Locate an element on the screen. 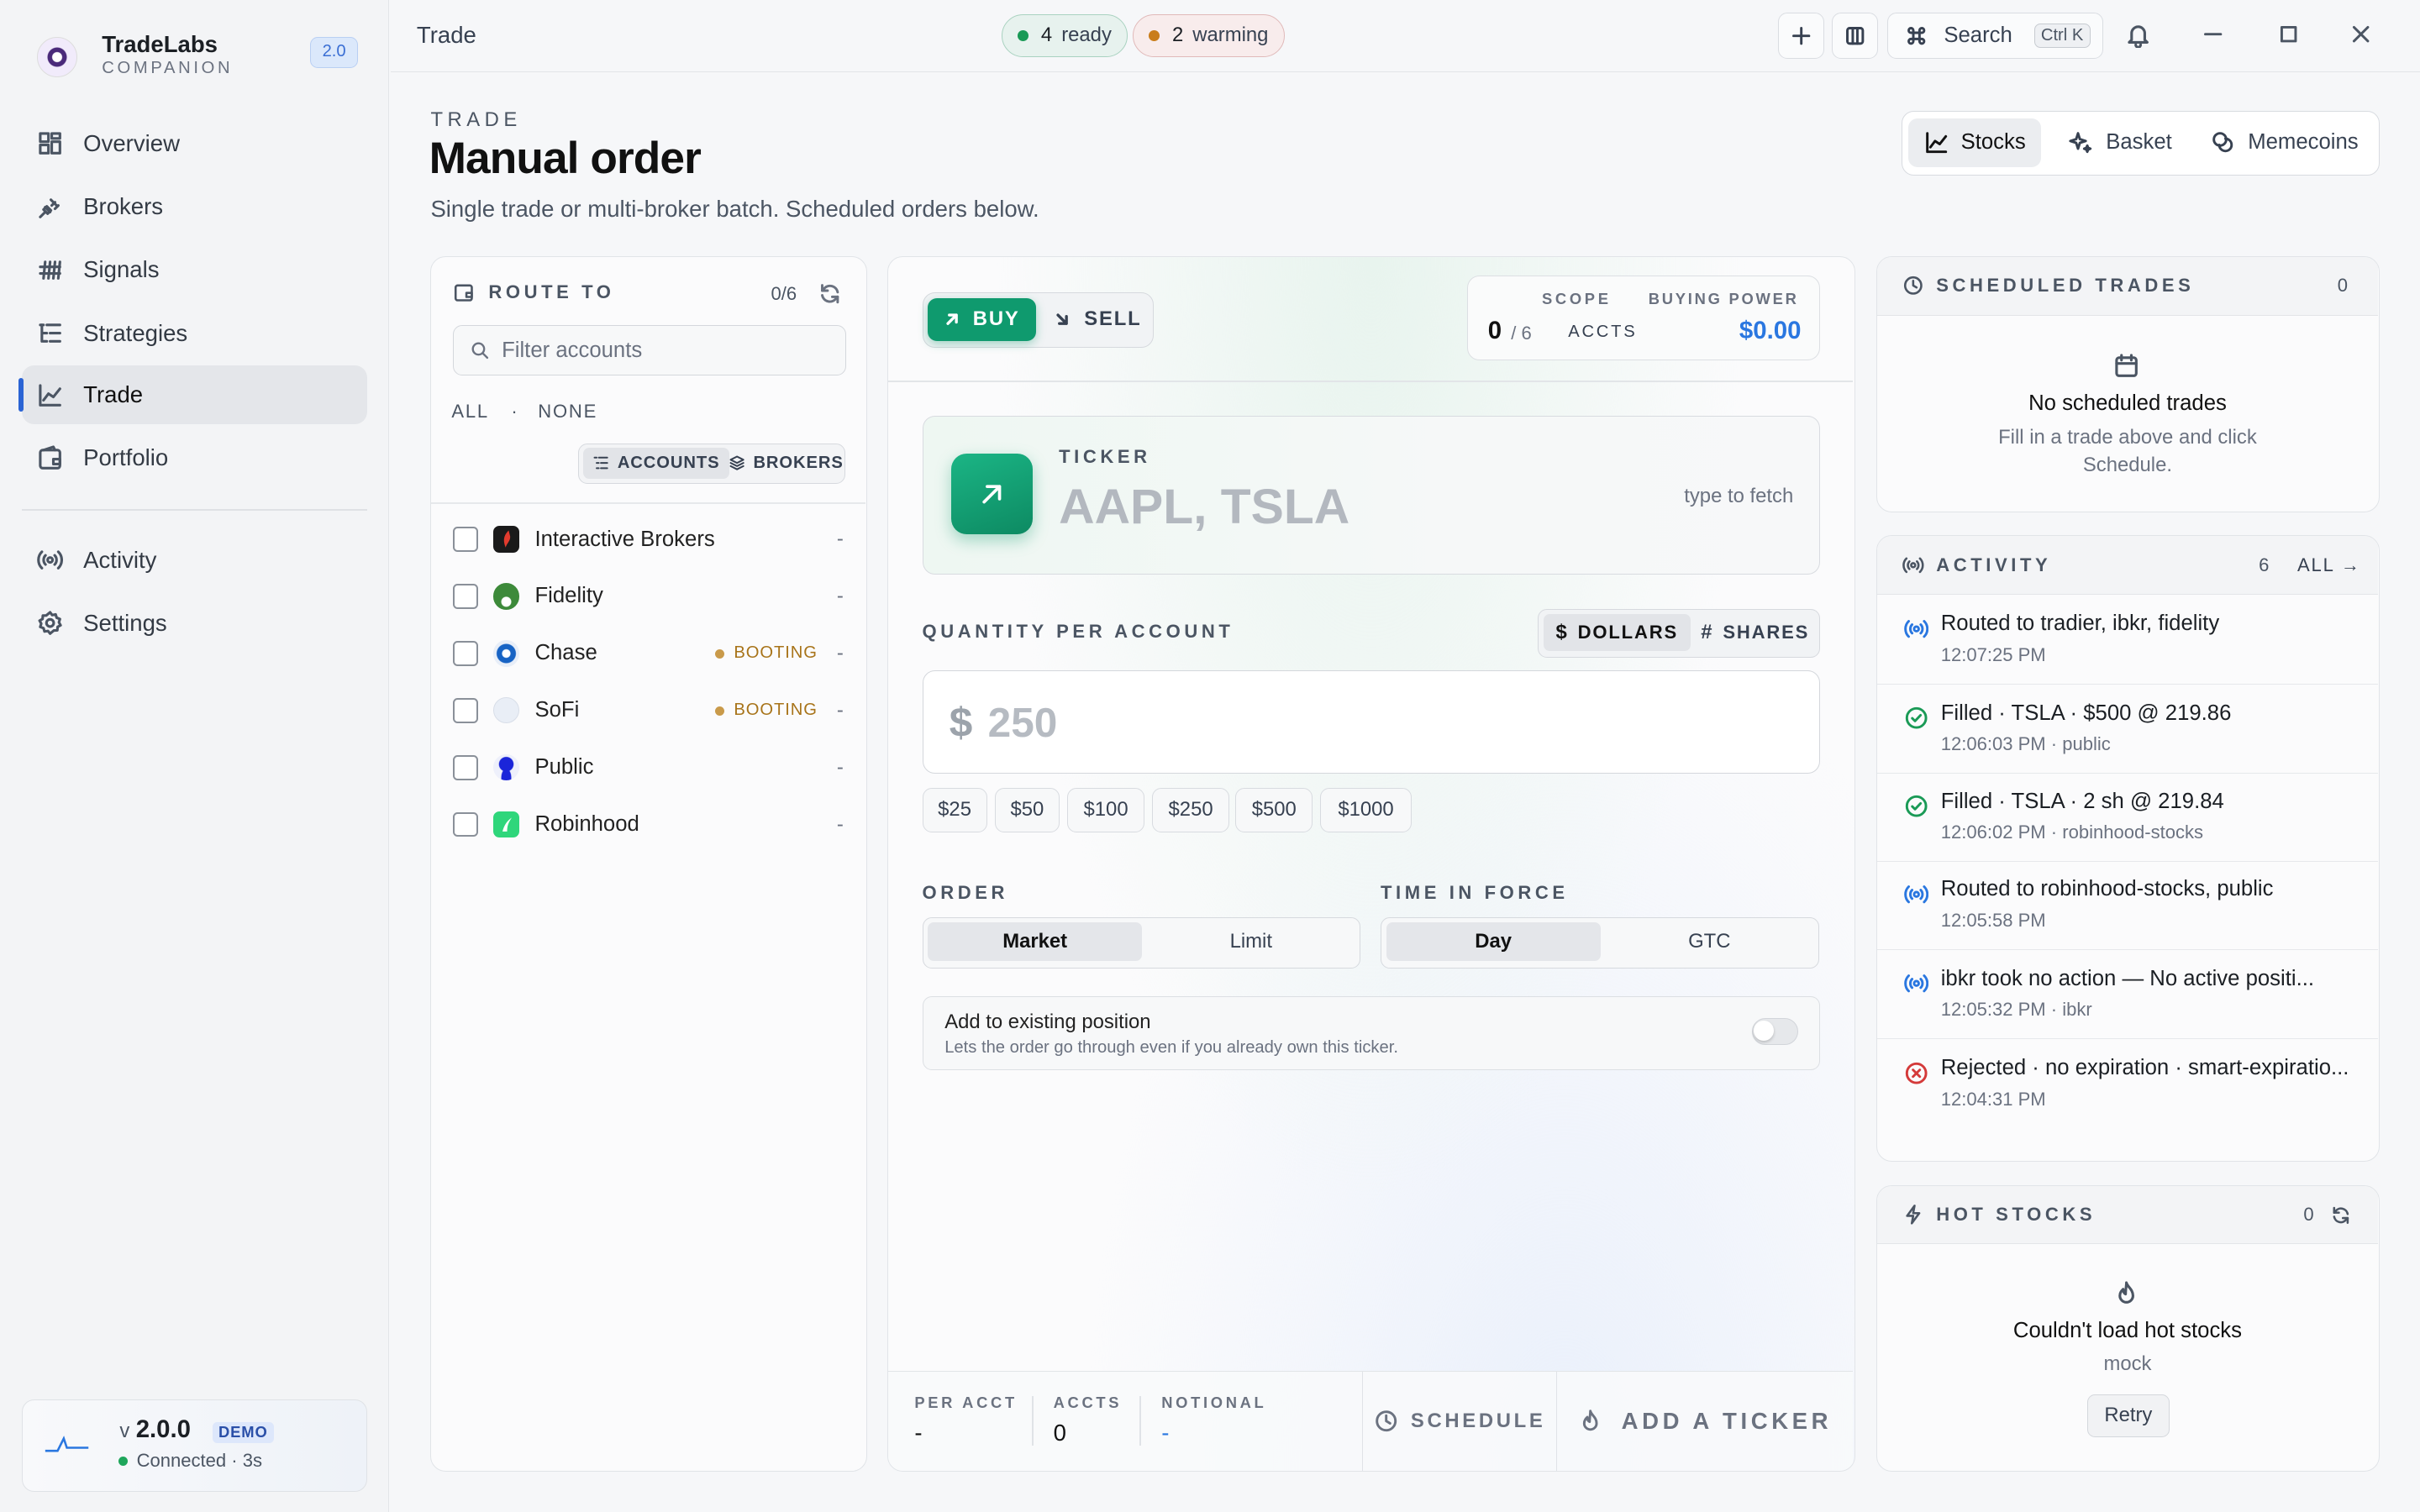  sidebar-item-brokers: Brokers is located at coordinates (195, 206).